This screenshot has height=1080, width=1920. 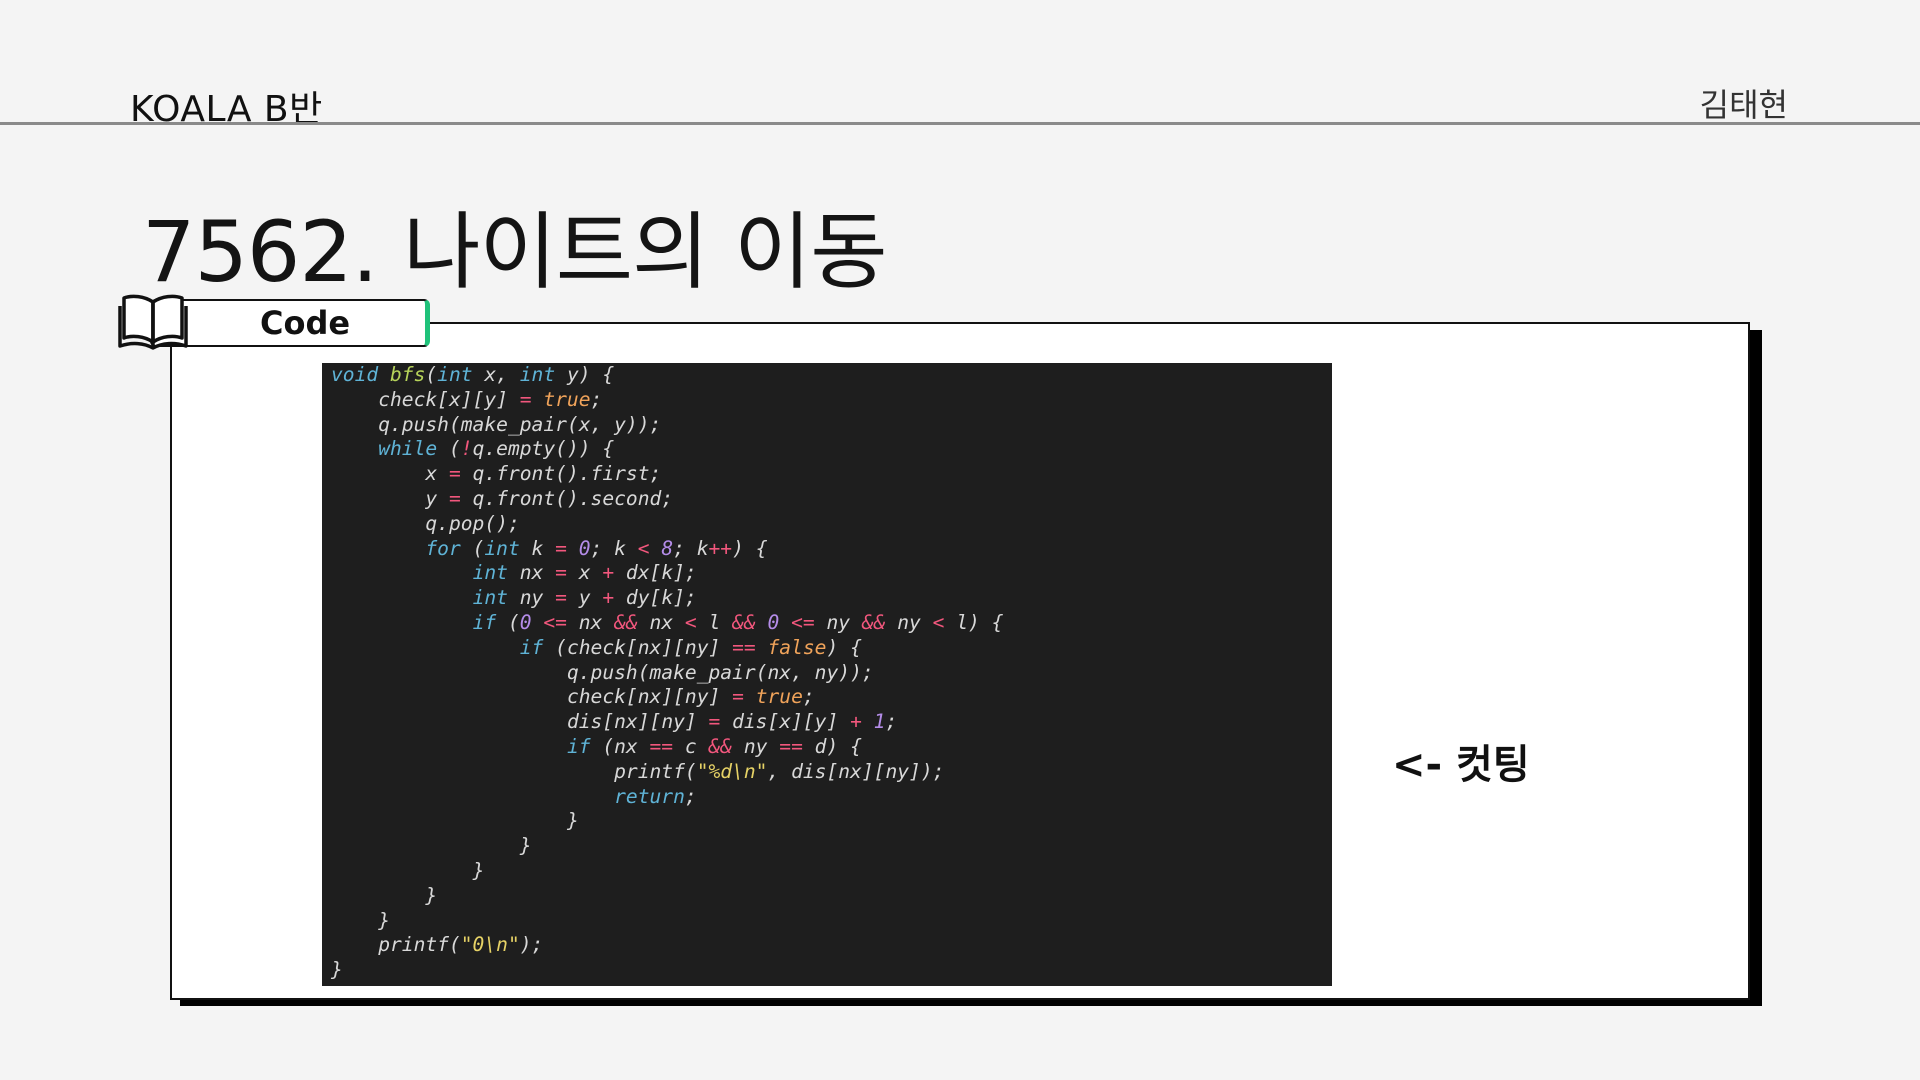 What do you see at coordinates (153, 322) in the screenshot?
I see `book-icon` at bounding box center [153, 322].